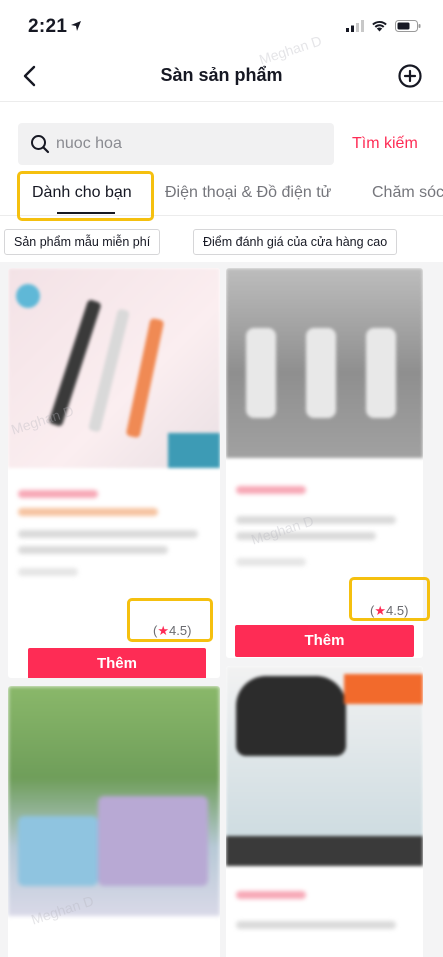  What do you see at coordinates (379, 28) in the screenshot?
I see `wifi-icon` at bounding box center [379, 28].